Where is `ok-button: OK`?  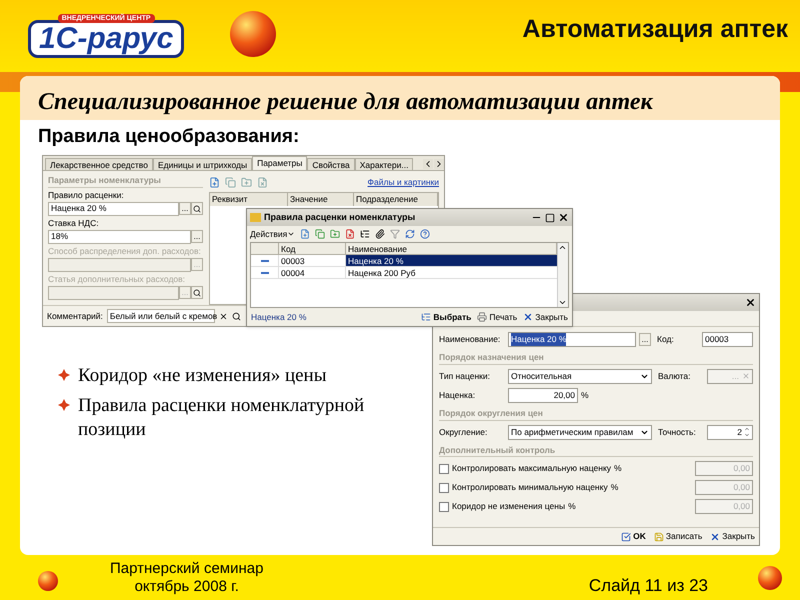 ok-button: OK is located at coordinates (633, 536).